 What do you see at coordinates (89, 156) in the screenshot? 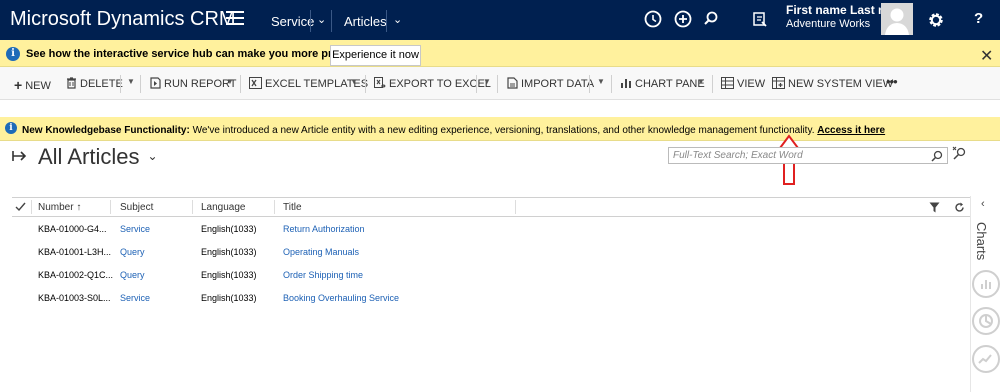
I see `page-title: All Articles` at bounding box center [89, 156].